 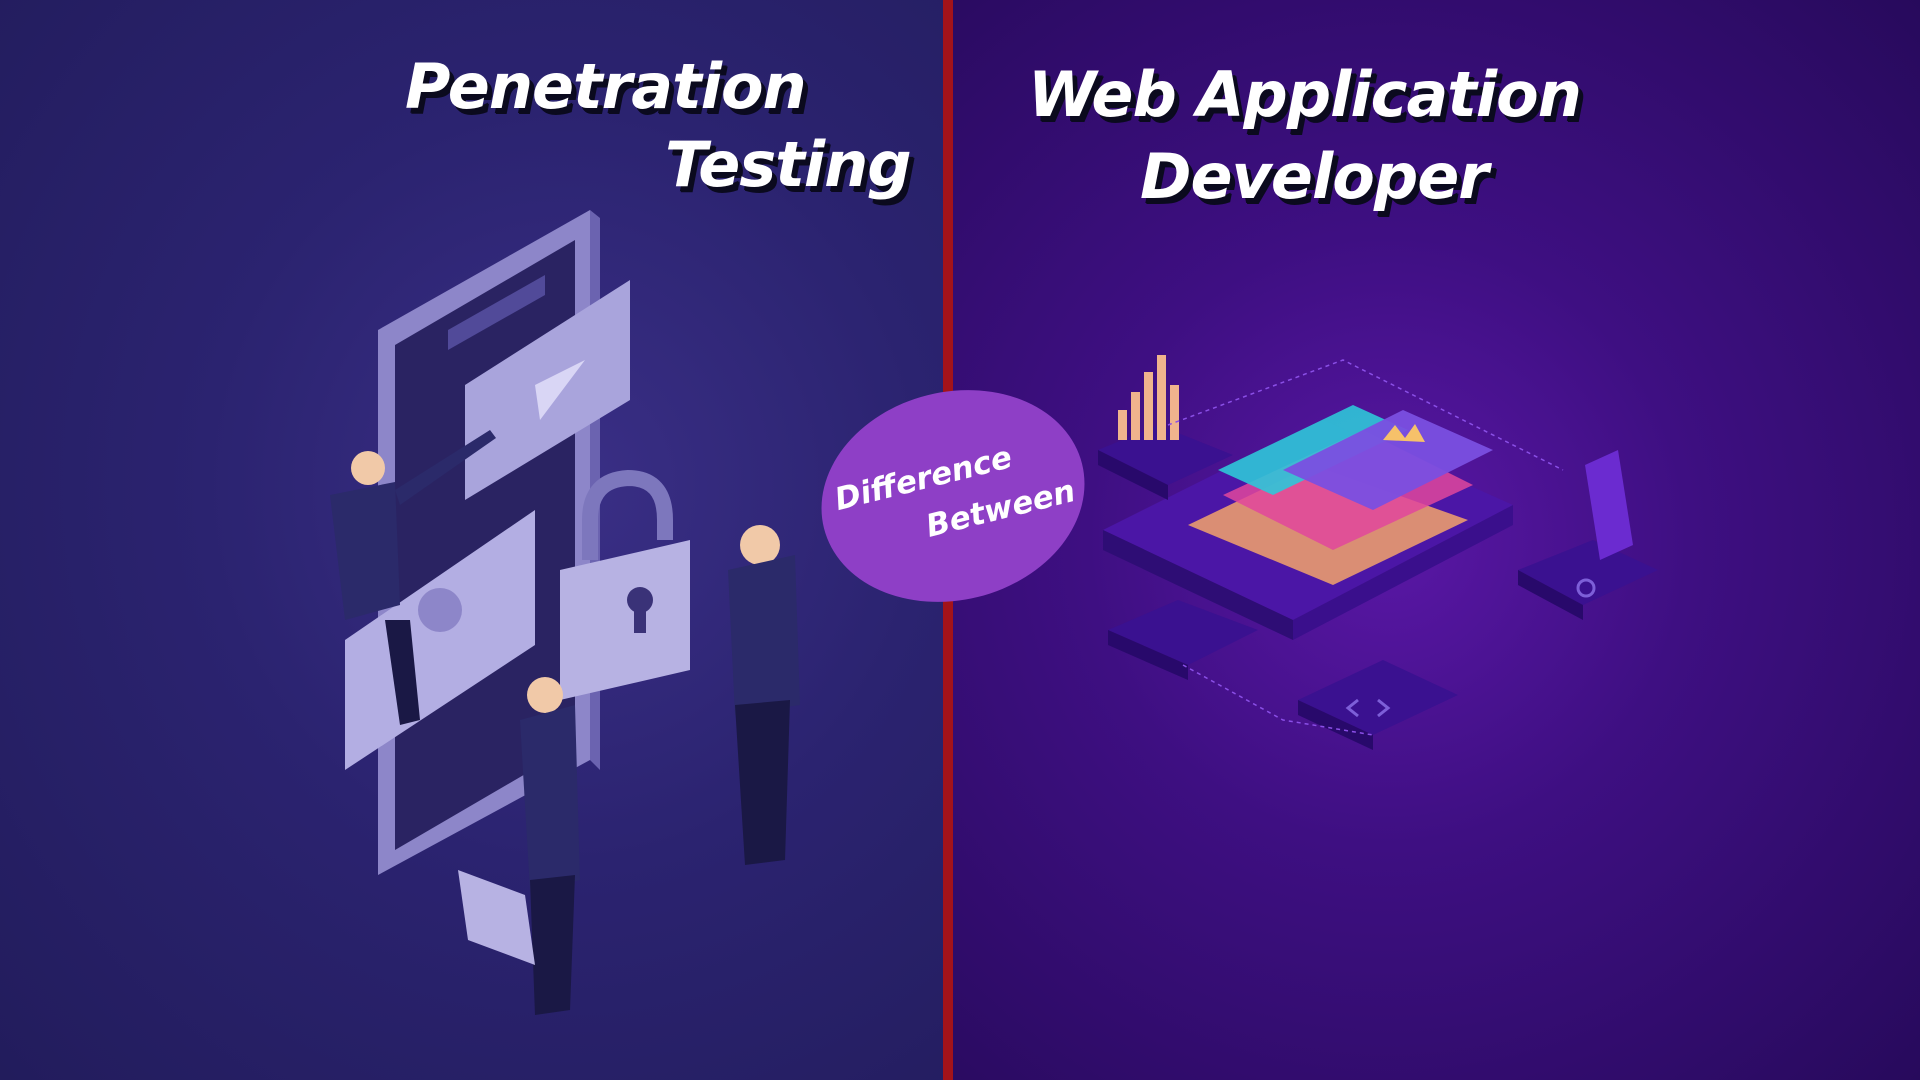 What do you see at coordinates (1314, 176) in the screenshot?
I see `right-title-line2: Developer` at bounding box center [1314, 176].